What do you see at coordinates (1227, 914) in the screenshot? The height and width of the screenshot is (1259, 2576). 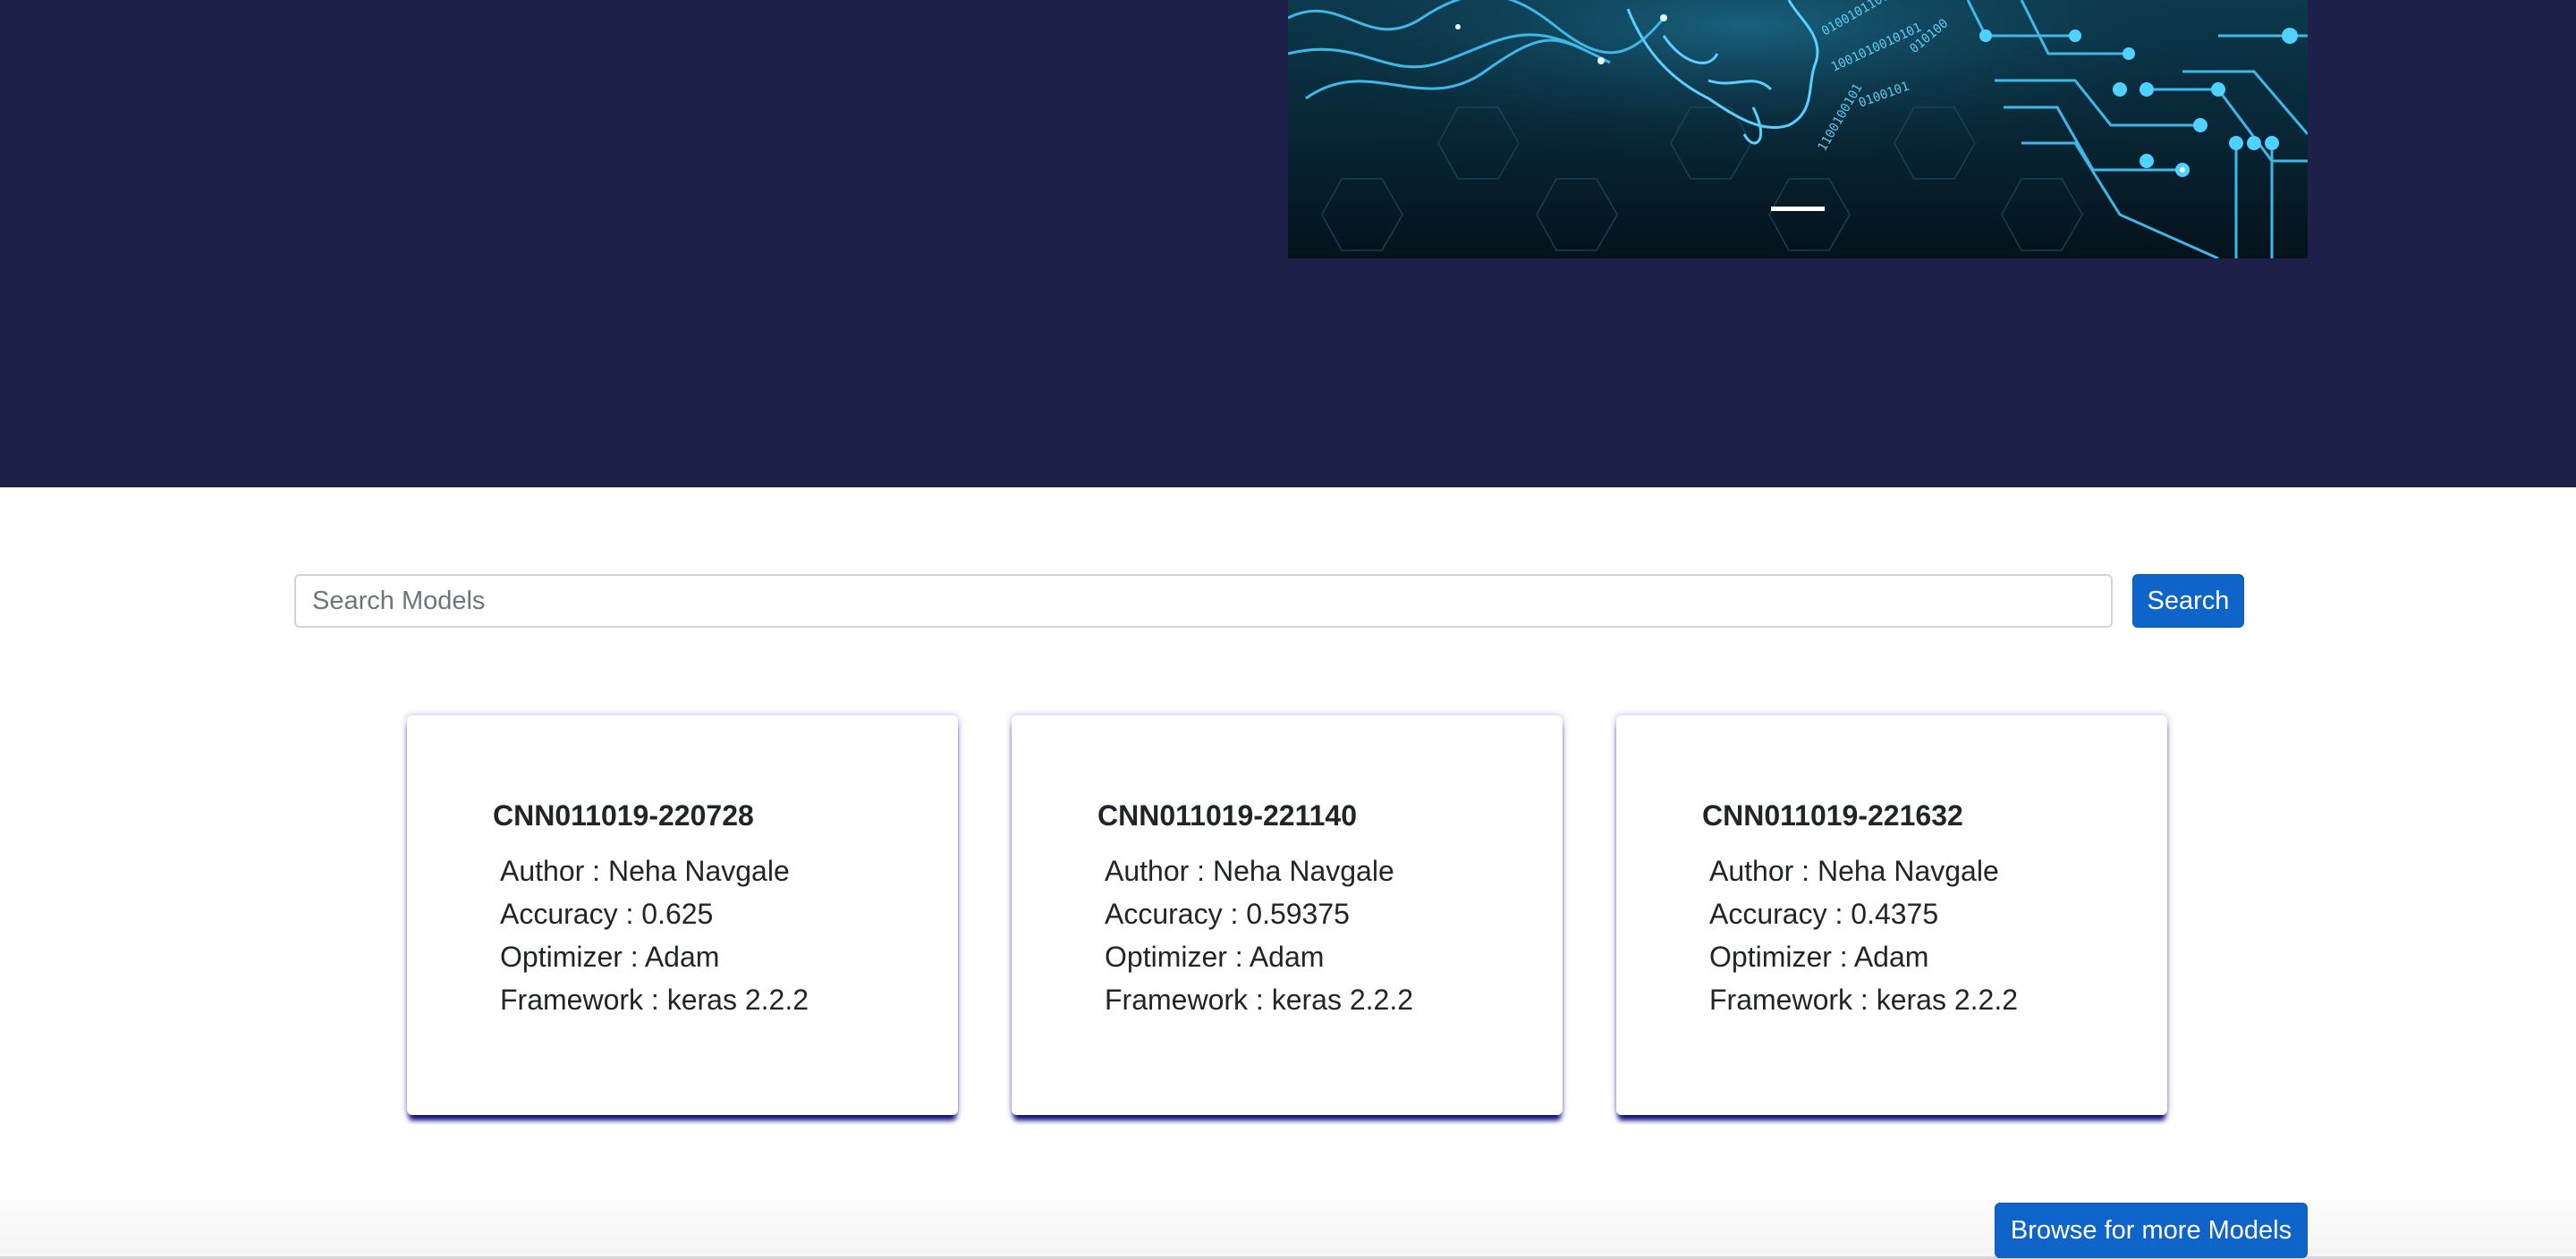 I see `model-accuracy: Accuracy : 0.59375` at bounding box center [1227, 914].